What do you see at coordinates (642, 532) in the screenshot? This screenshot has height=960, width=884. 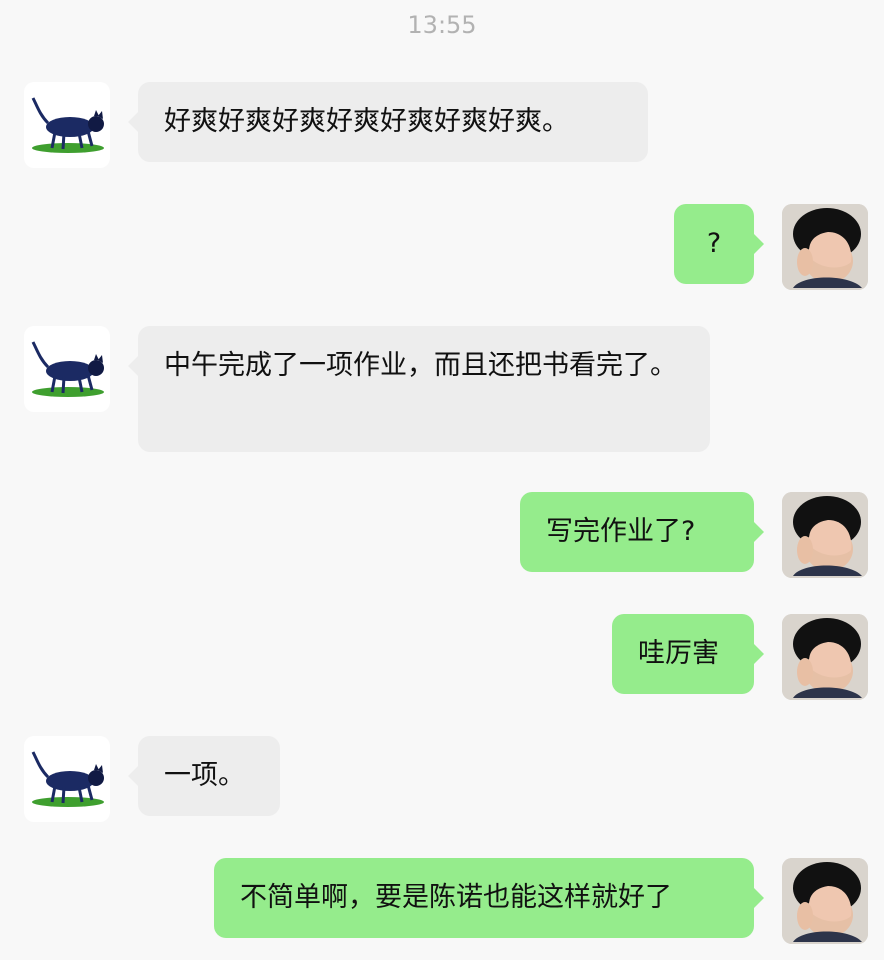 I see `message-bubble-outgoing: 写完作业了?` at bounding box center [642, 532].